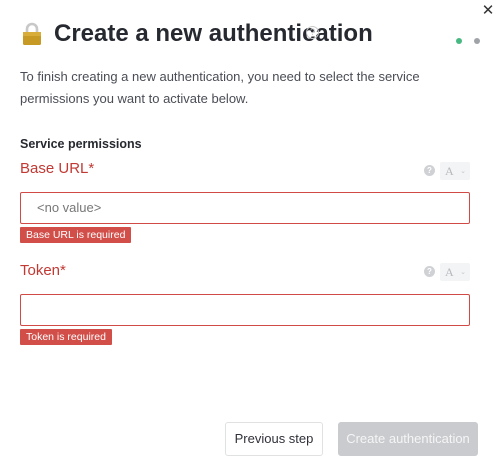 This screenshot has width=500, height=476. What do you see at coordinates (312, 32) in the screenshot?
I see `help-circle-icon: ?` at bounding box center [312, 32].